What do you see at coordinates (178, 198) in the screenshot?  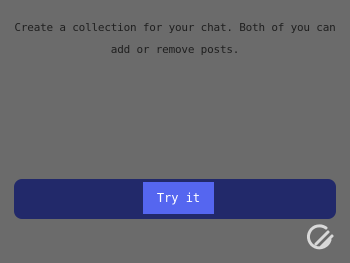 I see `try-it-button: Try it` at bounding box center [178, 198].